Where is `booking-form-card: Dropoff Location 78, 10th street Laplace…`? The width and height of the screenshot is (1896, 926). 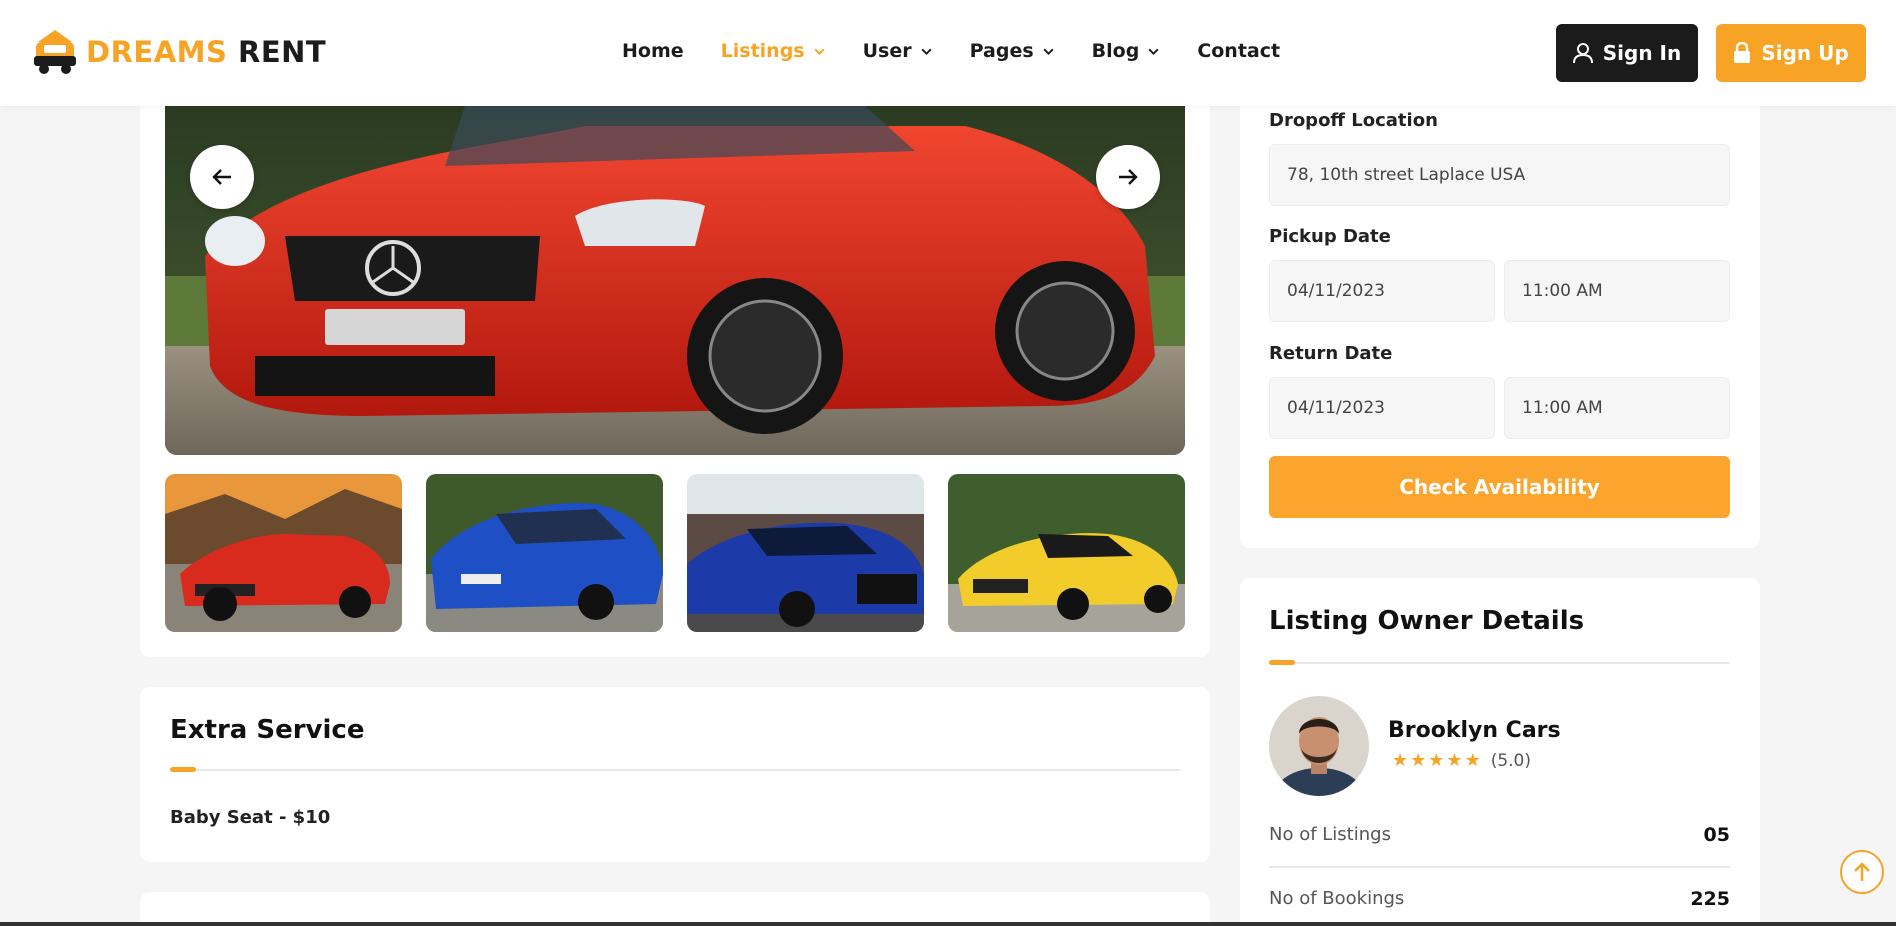 booking-form-card: Dropoff Location 78, 10th street Laplace… is located at coordinates (1500, 304).